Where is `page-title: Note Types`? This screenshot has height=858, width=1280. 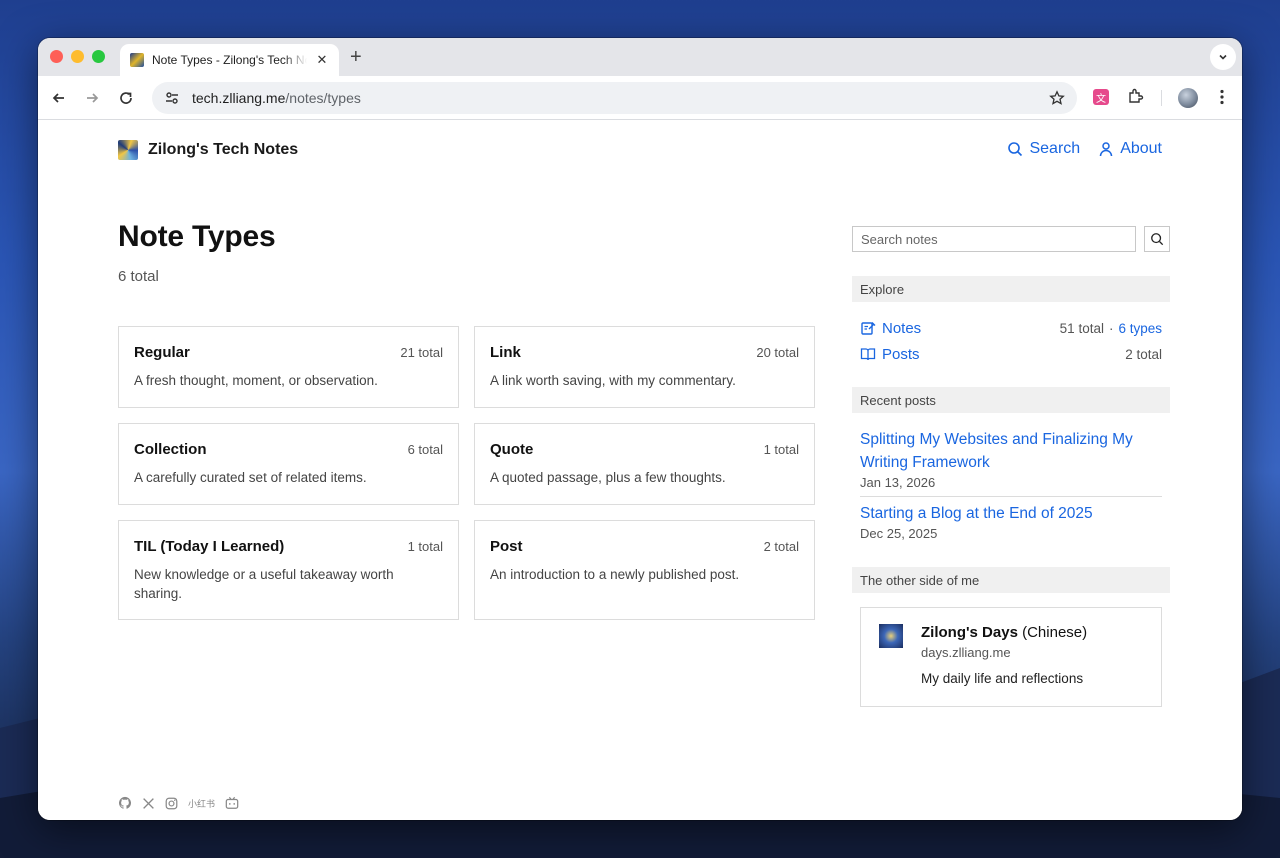 page-title: Note Types is located at coordinates (197, 236).